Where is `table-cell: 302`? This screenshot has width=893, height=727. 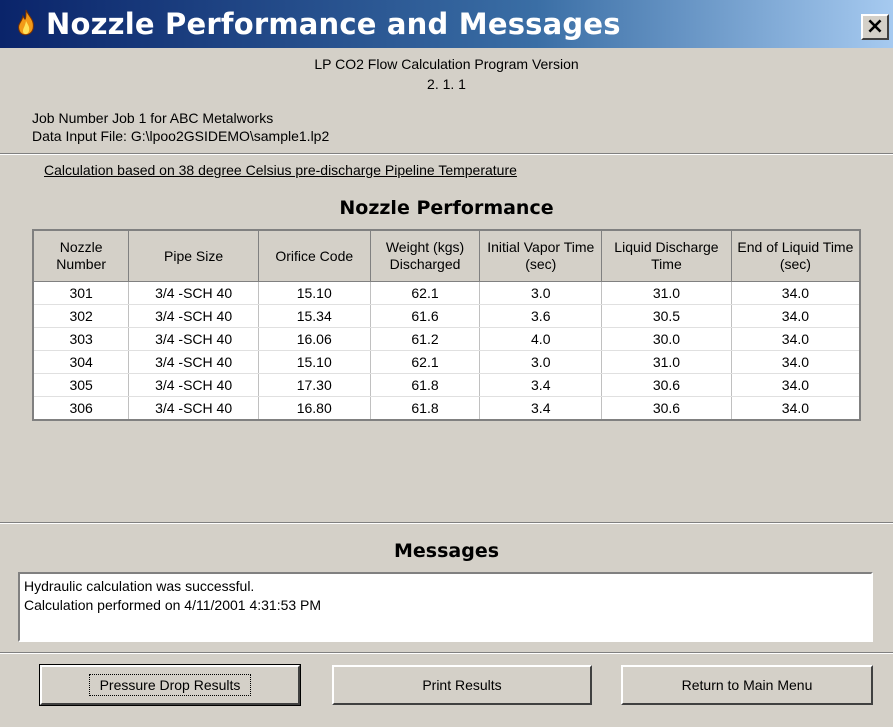
table-cell: 302 is located at coordinates (81, 316).